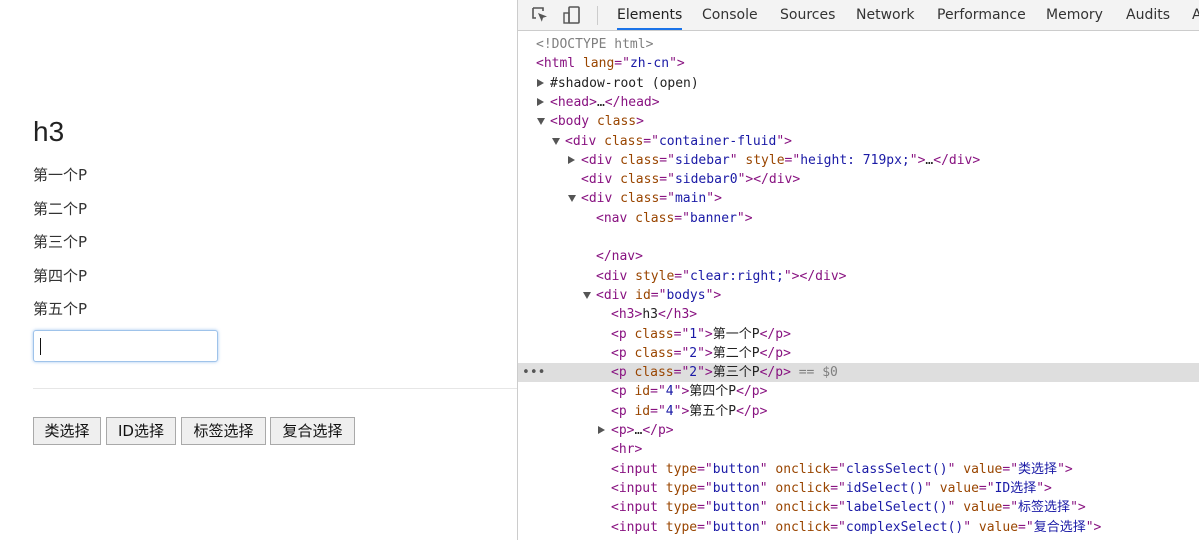 The height and width of the screenshot is (540, 1199). I want to click on dom-node-line: <div style="clear:right;"></div>, so click(858, 276).